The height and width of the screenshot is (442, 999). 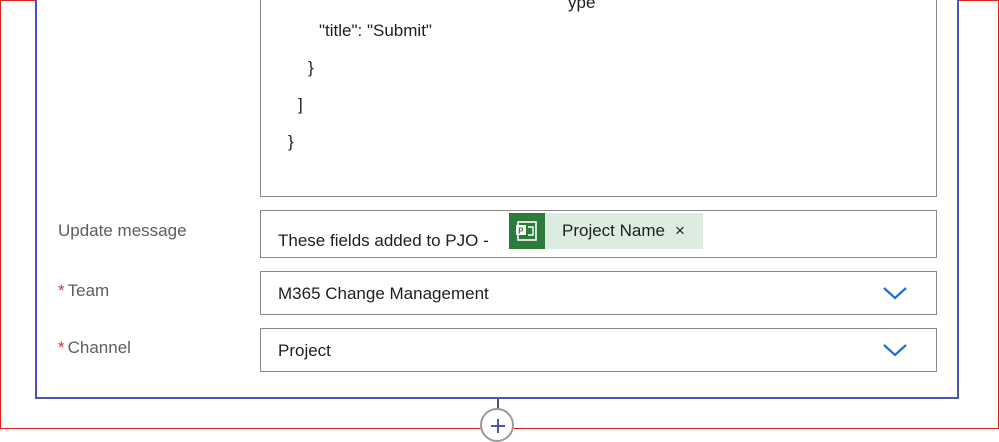 What do you see at coordinates (383, 240) in the screenshot?
I see `update-message-text: These fields added to PJO -` at bounding box center [383, 240].